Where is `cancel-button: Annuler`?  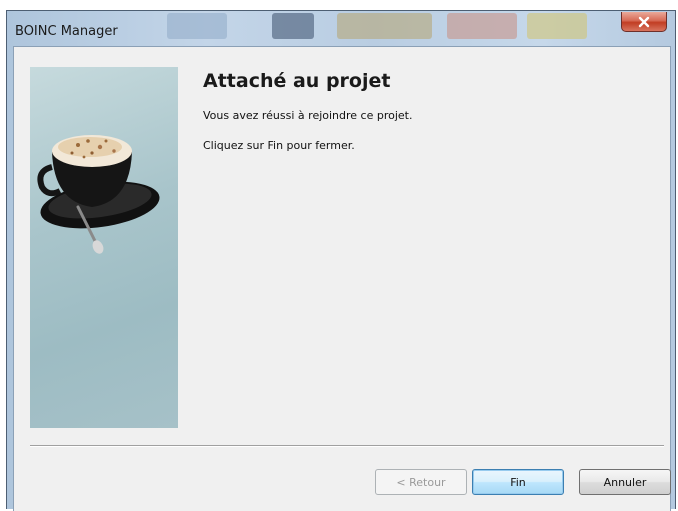 cancel-button: Annuler is located at coordinates (625, 482).